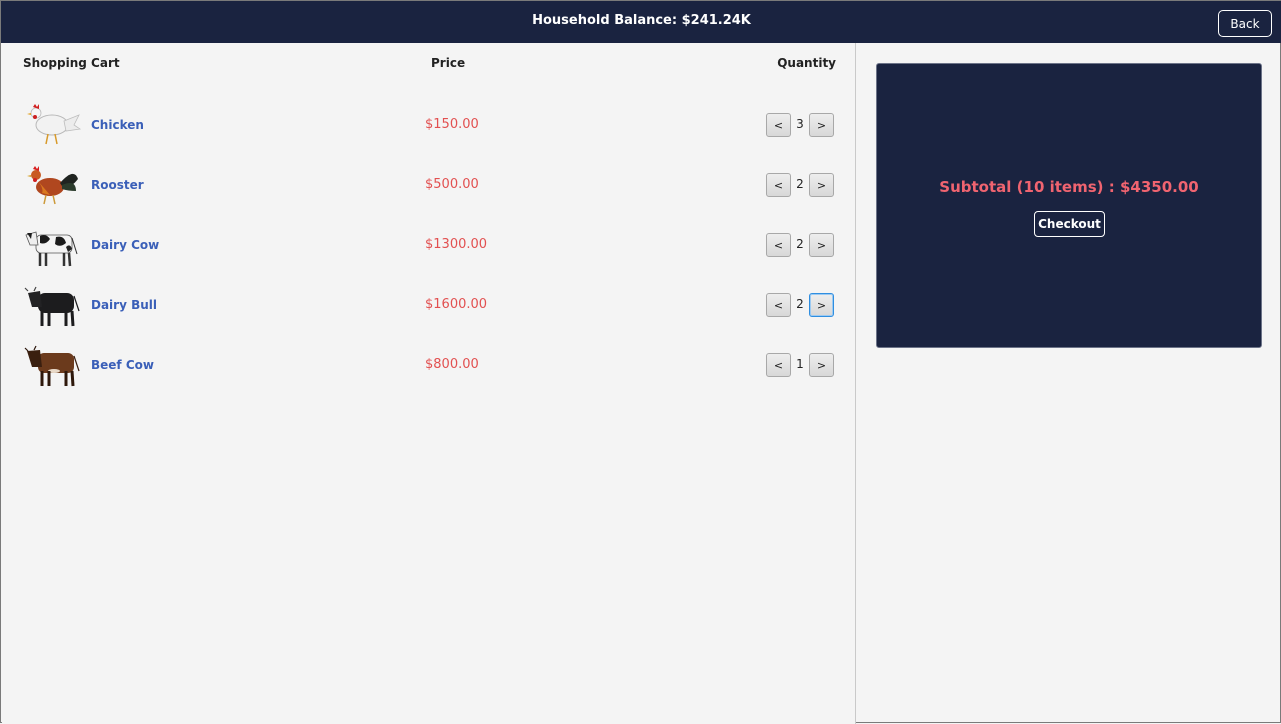 This screenshot has height=724, width=1281. I want to click on cart-row-chicken: Chicken $150.00 < 3 >, so click(428, 125).